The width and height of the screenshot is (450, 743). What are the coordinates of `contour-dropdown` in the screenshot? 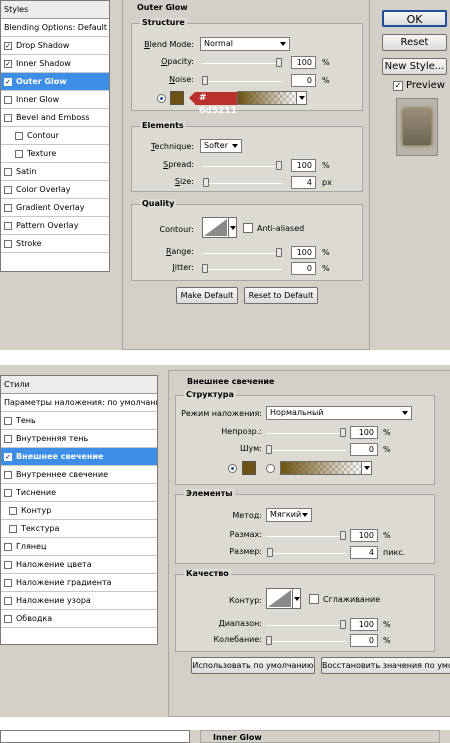 It's located at (297, 598).